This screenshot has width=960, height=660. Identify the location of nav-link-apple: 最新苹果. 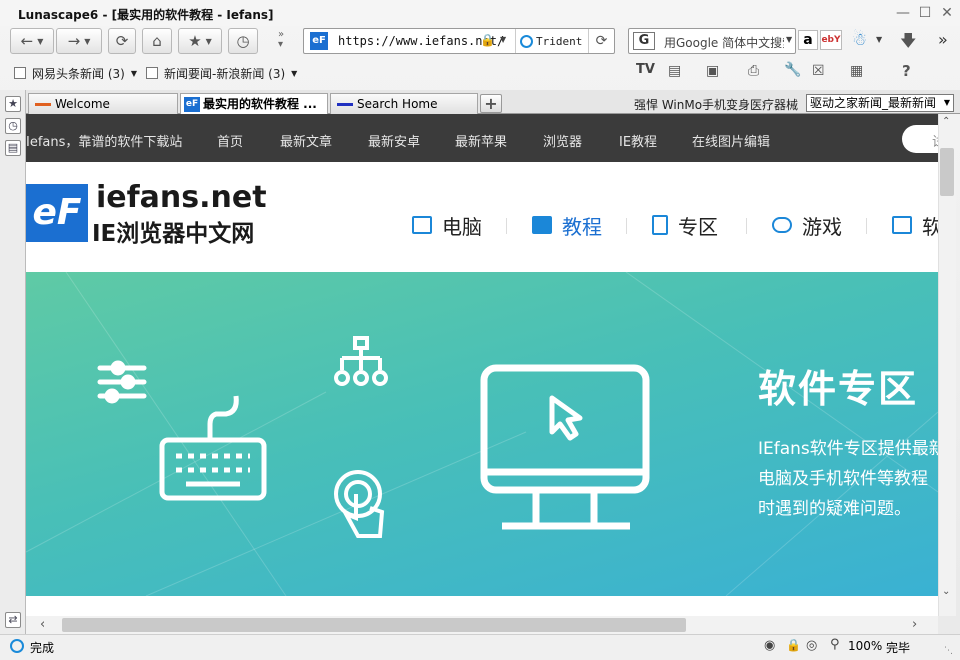
(481, 140).